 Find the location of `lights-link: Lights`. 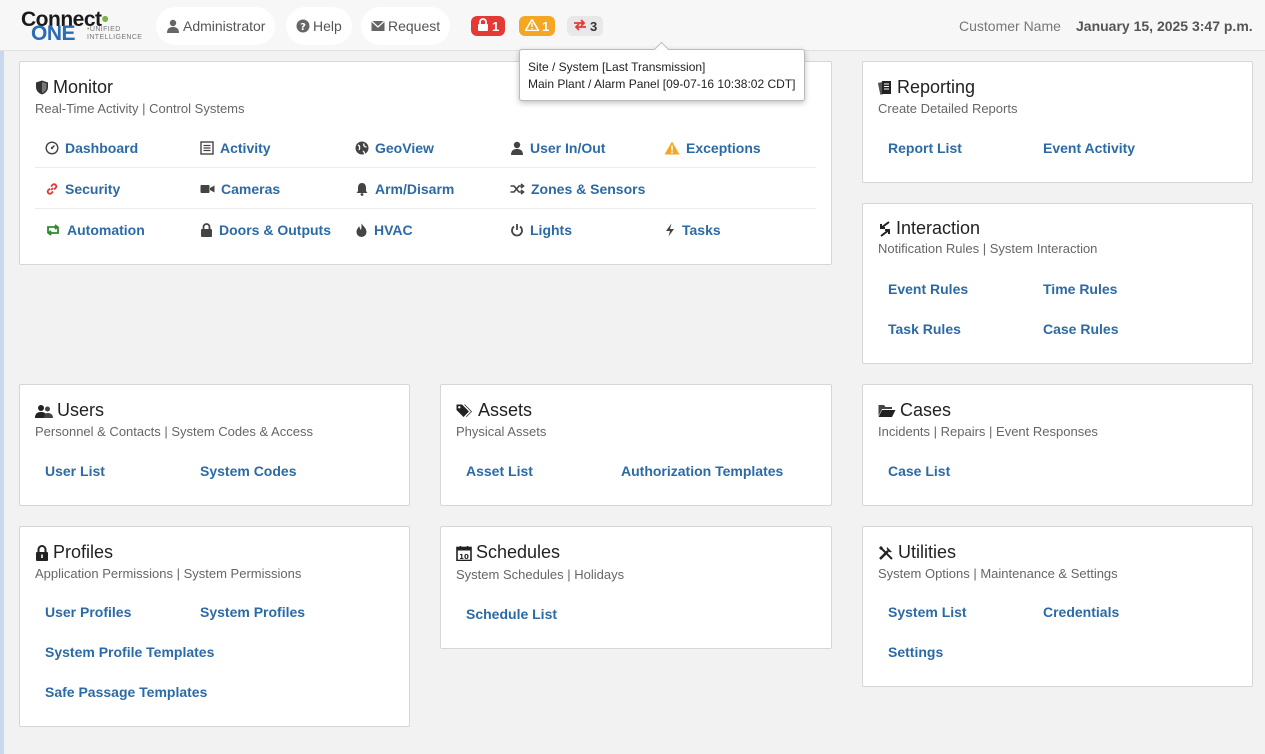

lights-link: Lights is located at coordinates (541, 230).